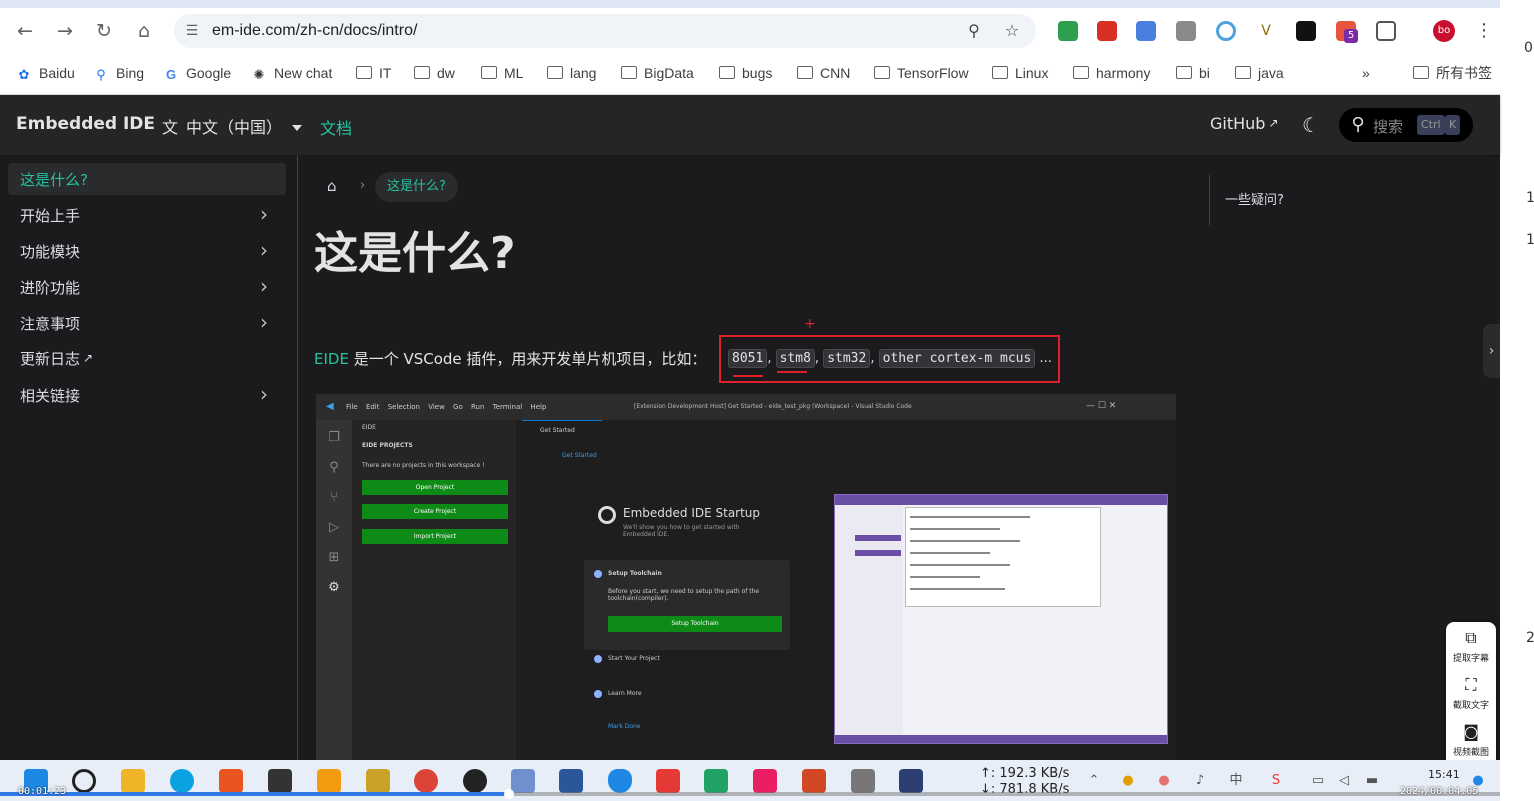 The width and height of the screenshot is (1534, 801). What do you see at coordinates (232, 126) in the screenshot?
I see `language-dropdown: 文中文（中国）` at bounding box center [232, 126].